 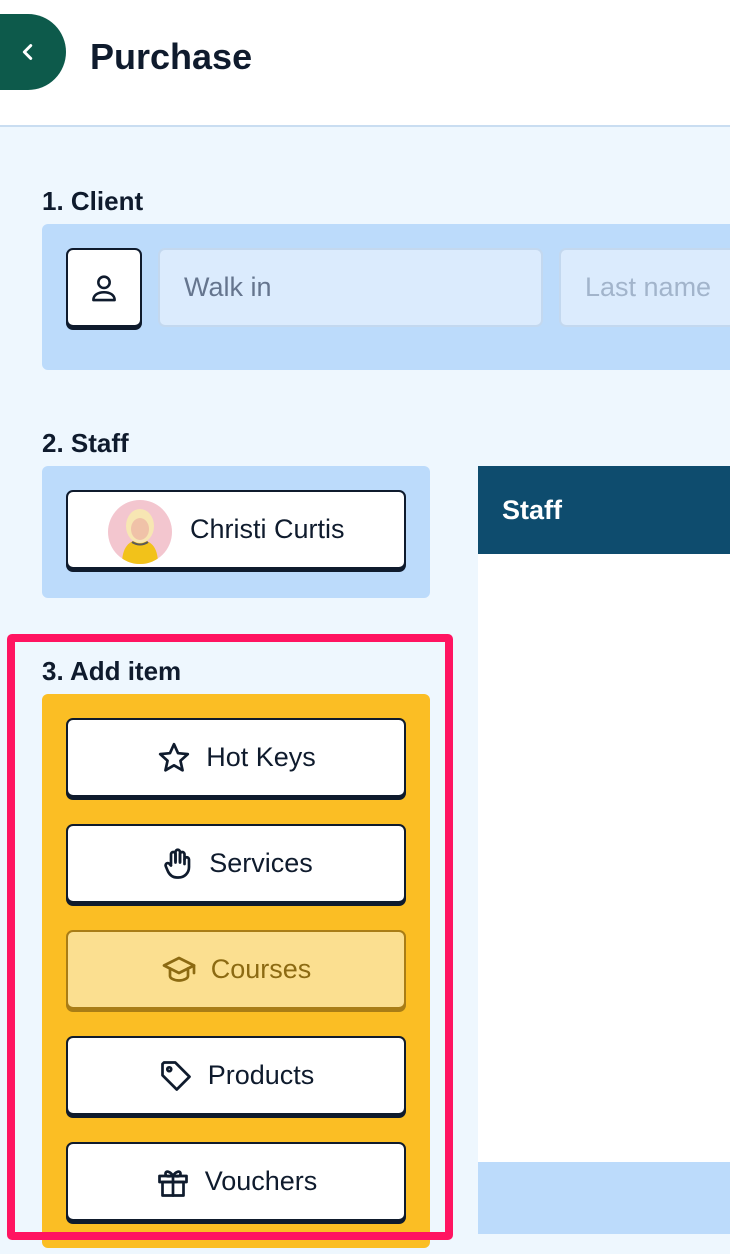 I want to click on client-section-label: 1. Client, so click(x=93, y=201).